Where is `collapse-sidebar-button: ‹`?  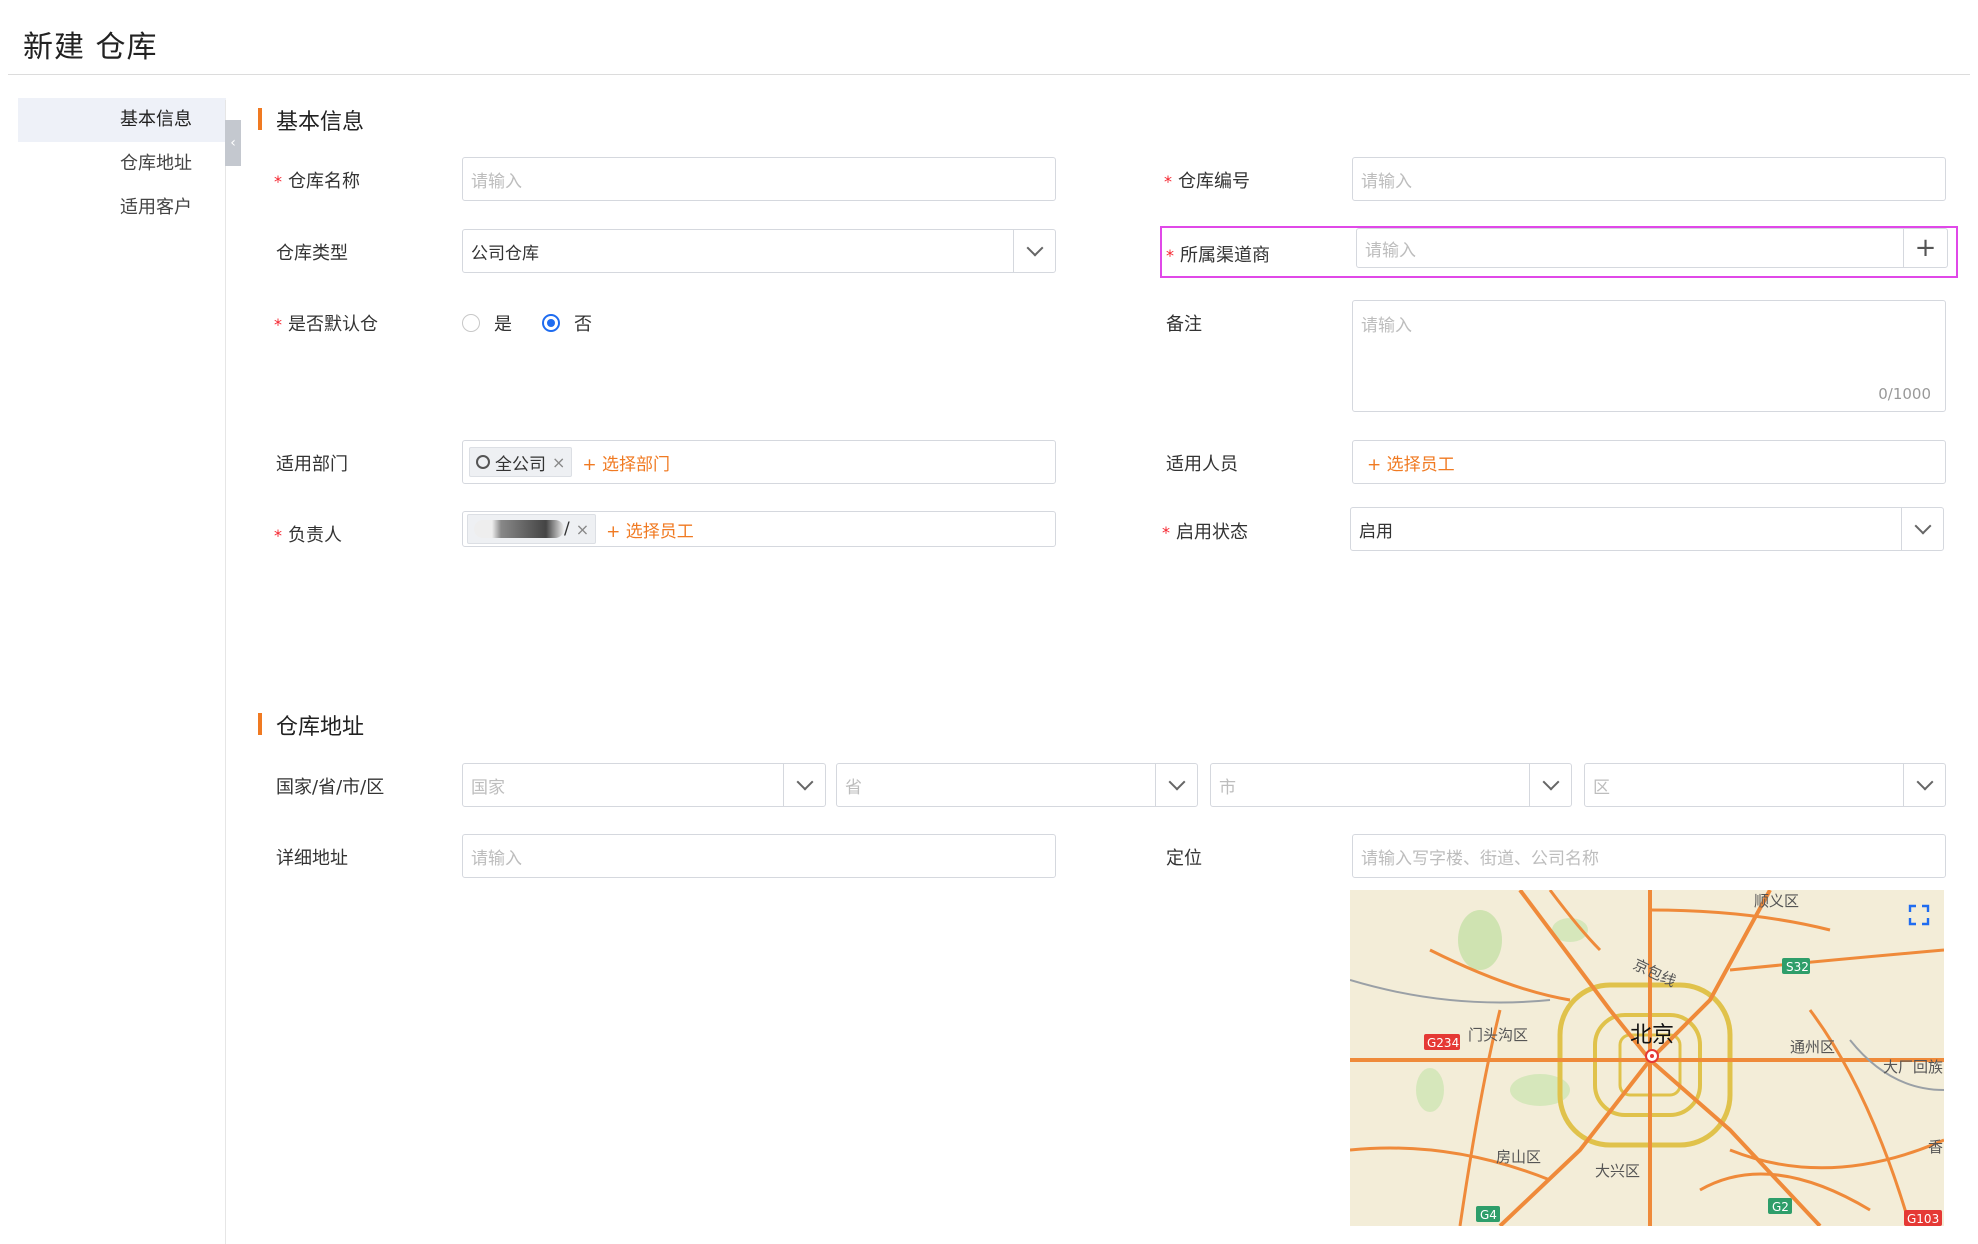 collapse-sidebar-button: ‹ is located at coordinates (233, 143).